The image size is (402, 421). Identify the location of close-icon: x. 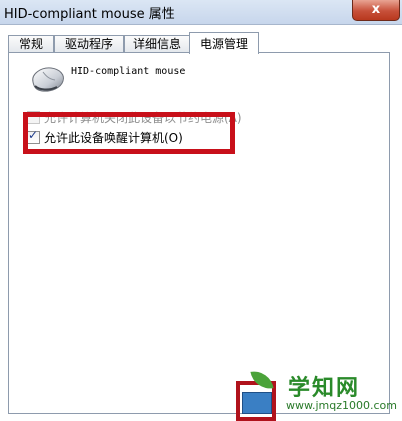
(376, 9).